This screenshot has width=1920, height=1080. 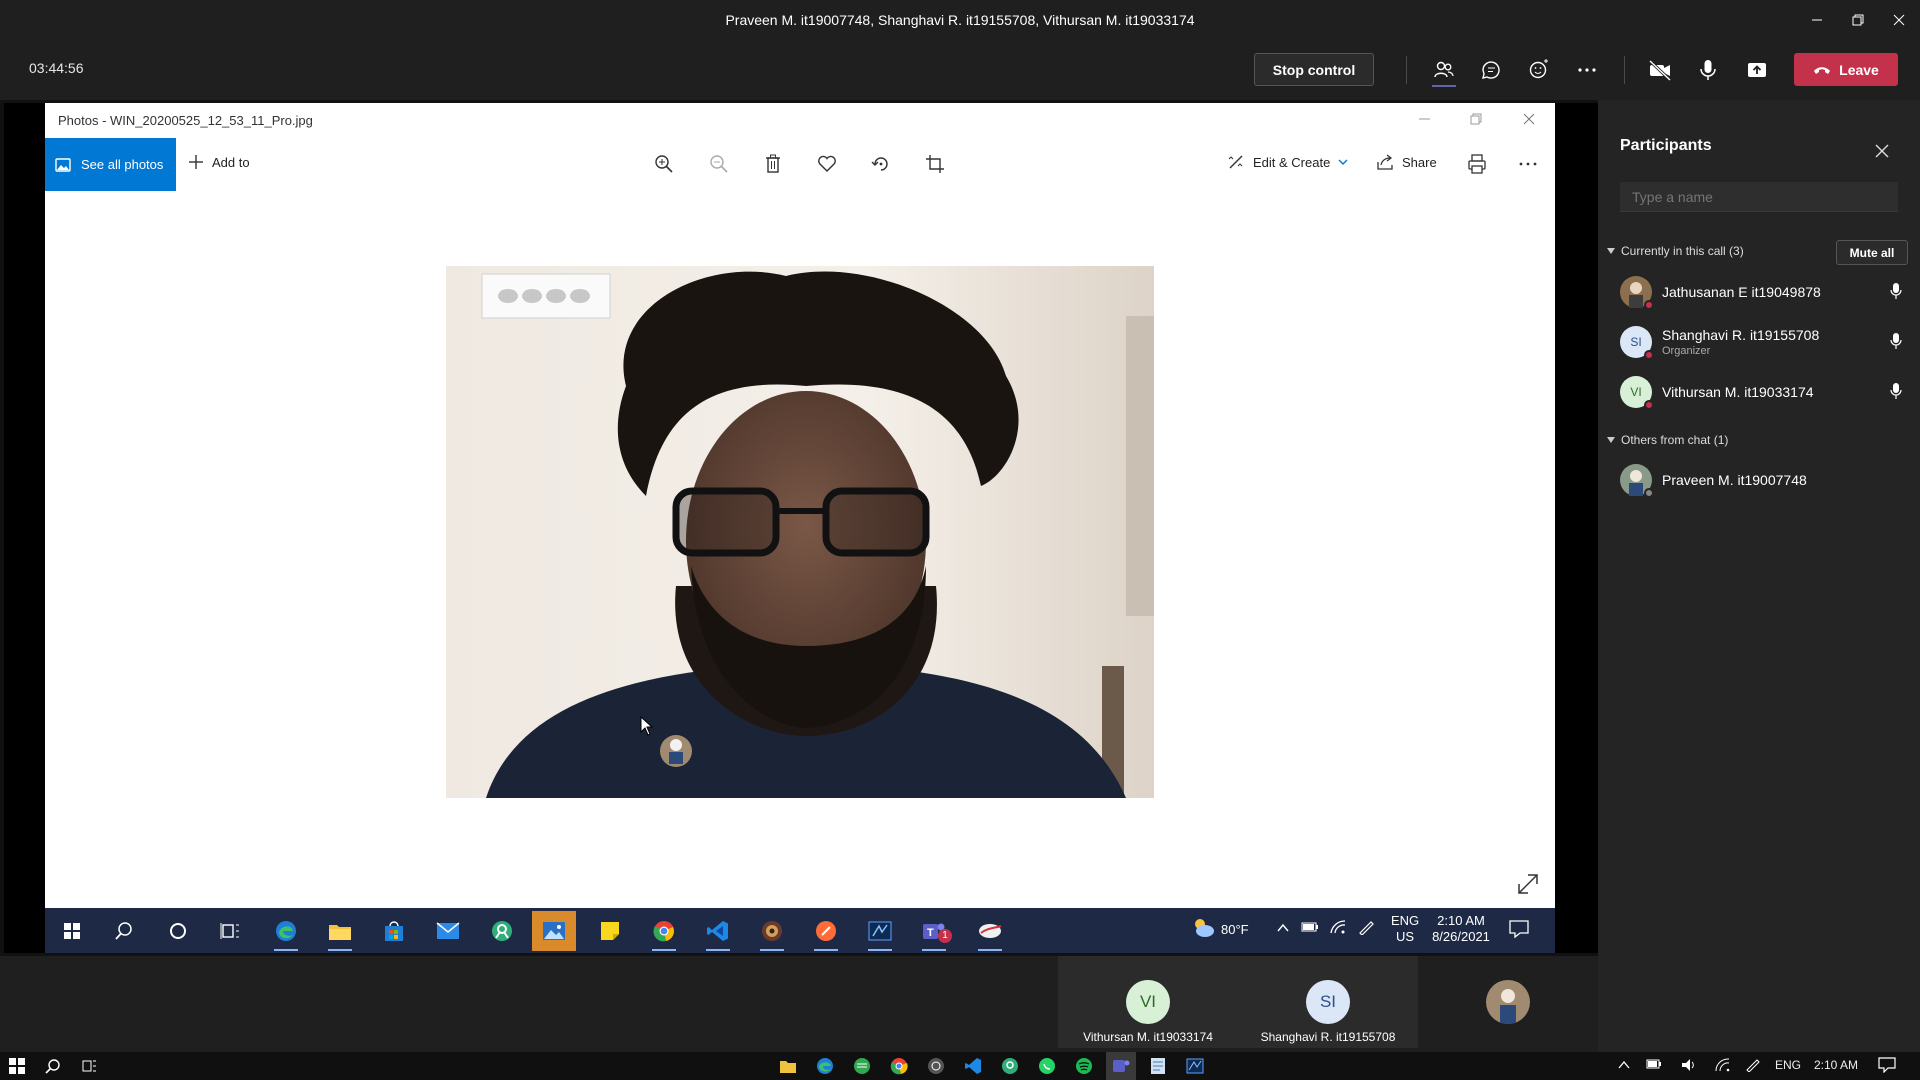 What do you see at coordinates (1765, 342) in the screenshot?
I see `participant-row: SI Shanghavi R. it19155708 Organizer` at bounding box center [1765, 342].